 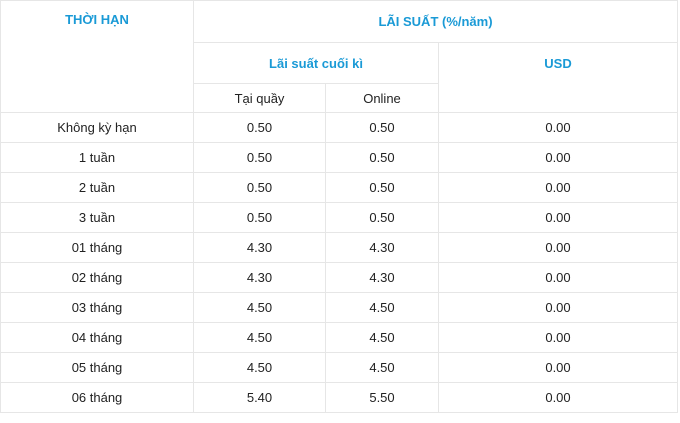 I want to click on table-row: 05 tháng 4.50 4.50 0.00, so click(x=339, y=367).